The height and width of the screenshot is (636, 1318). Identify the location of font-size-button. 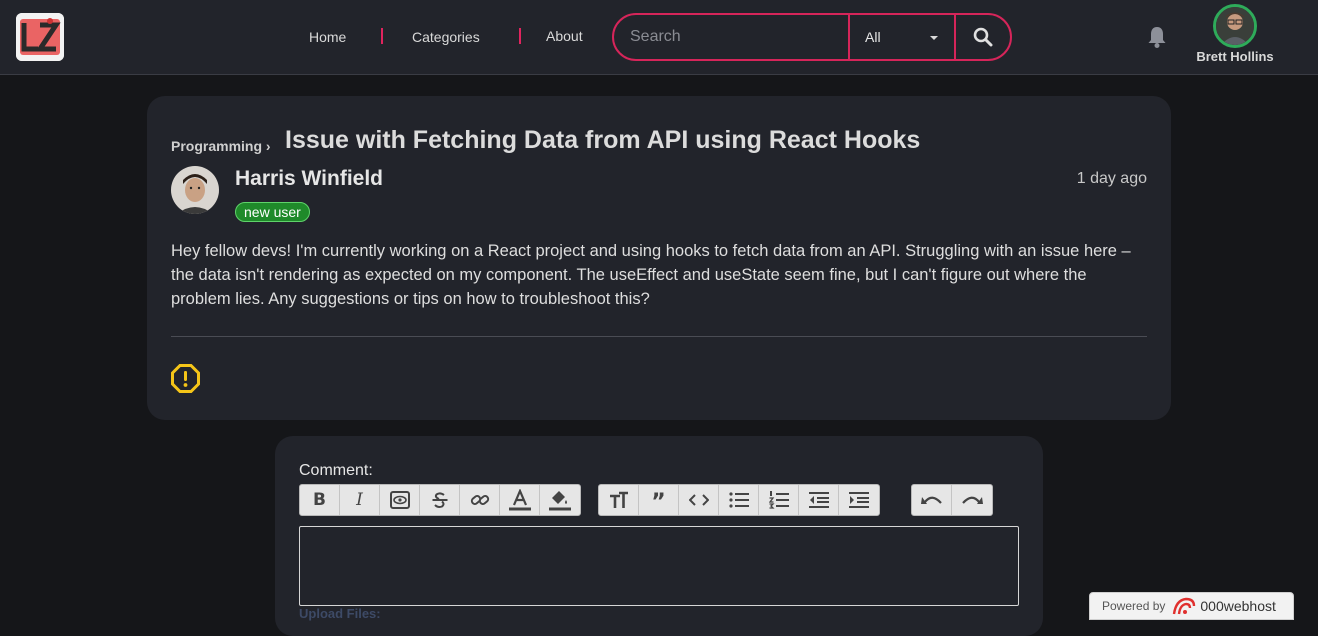
(619, 500).